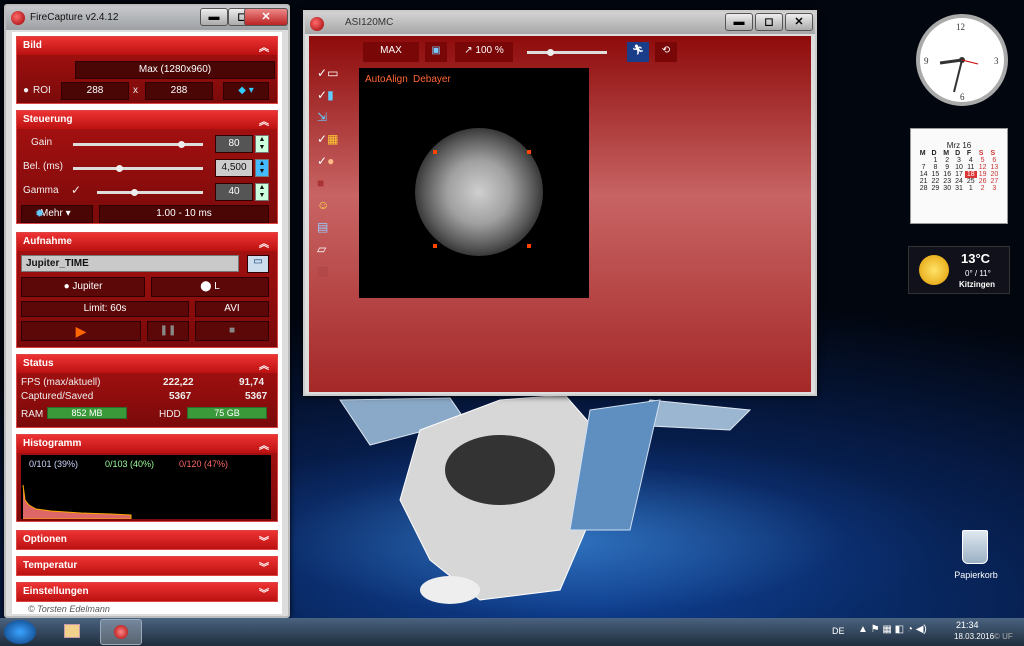 This screenshot has height=646, width=1024. What do you see at coordinates (332, 273) in the screenshot?
I see `tool-trash: ▥` at bounding box center [332, 273].